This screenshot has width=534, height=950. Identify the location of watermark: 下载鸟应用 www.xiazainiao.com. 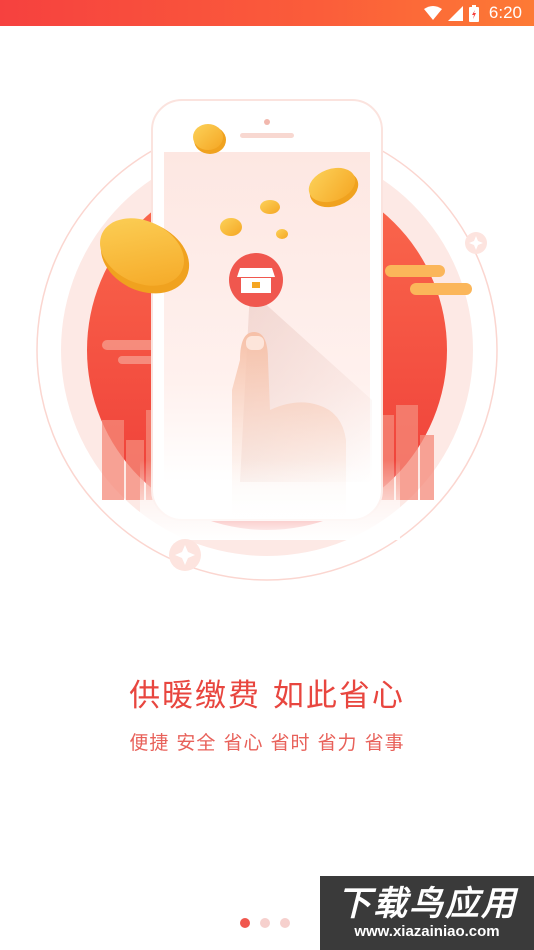
(427, 913).